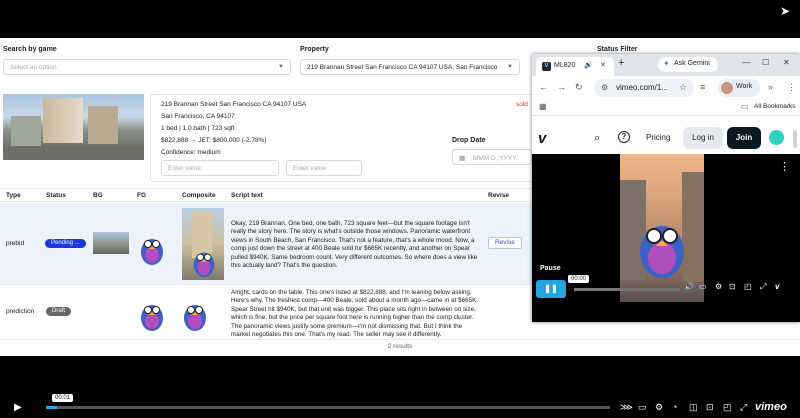  Describe the element at coordinates (693, 407) in the screenshot. I see `hd-icon: ◫` at that location.